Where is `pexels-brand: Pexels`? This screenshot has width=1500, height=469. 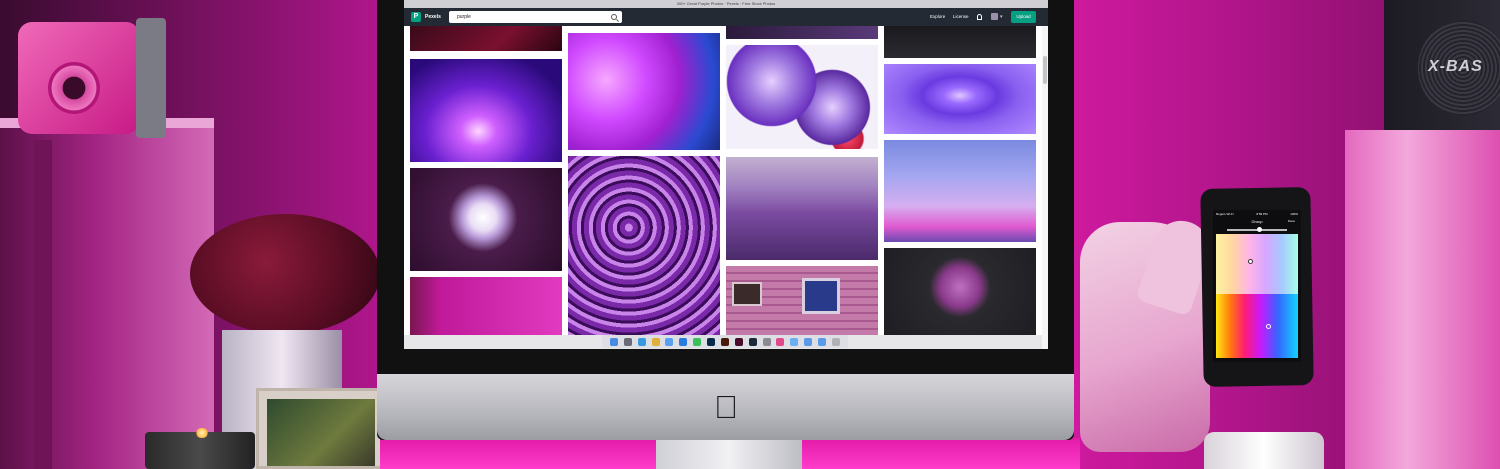
pexels-brand: Pexels is located at coordinates (433, 17).